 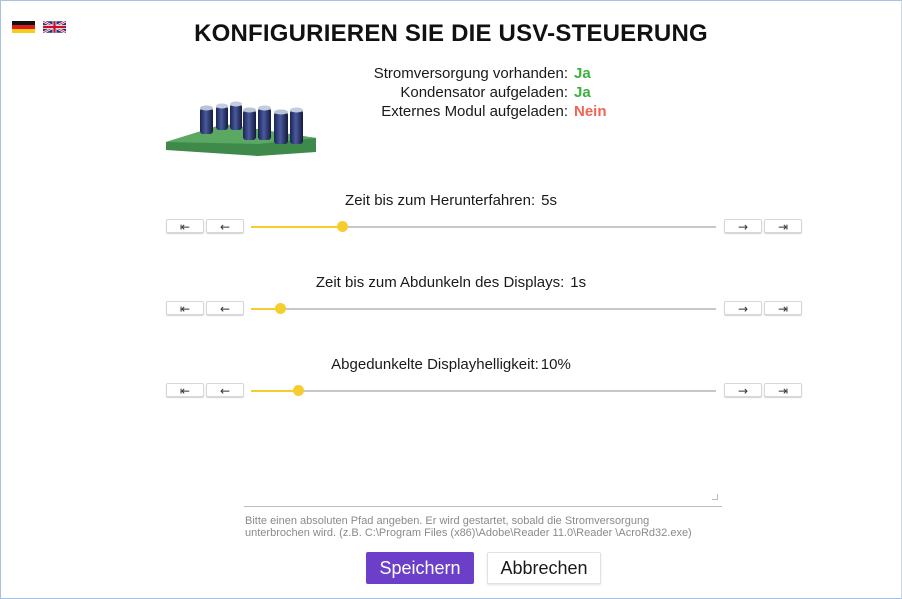 I want to click on shutdown-time-slider, so click(x=483, y=226).